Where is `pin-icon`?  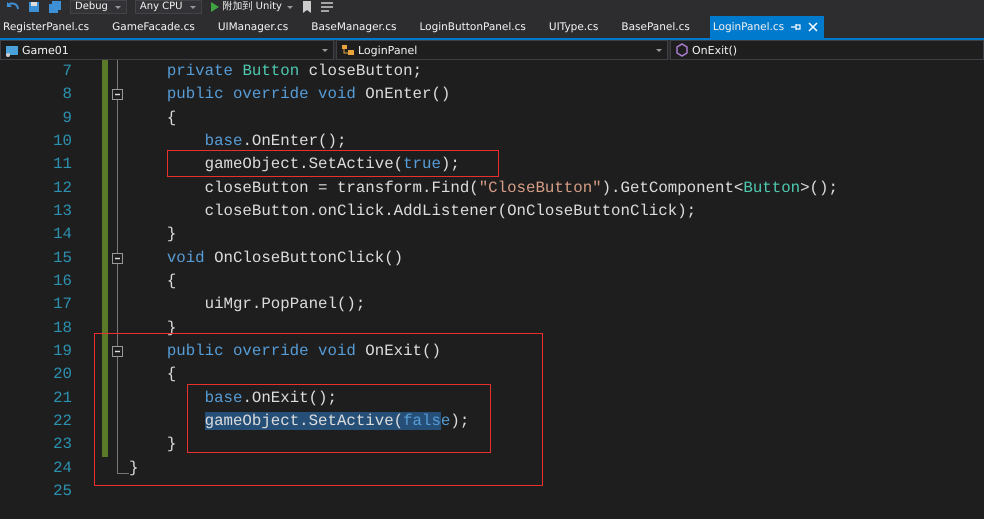
pin-icon is located at coordinates (796, 27).